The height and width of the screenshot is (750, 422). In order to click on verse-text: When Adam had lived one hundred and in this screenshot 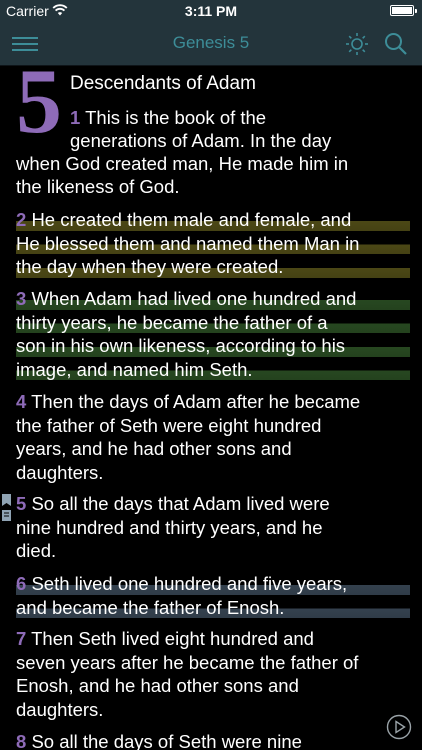, I will do `click(194, 298)`.